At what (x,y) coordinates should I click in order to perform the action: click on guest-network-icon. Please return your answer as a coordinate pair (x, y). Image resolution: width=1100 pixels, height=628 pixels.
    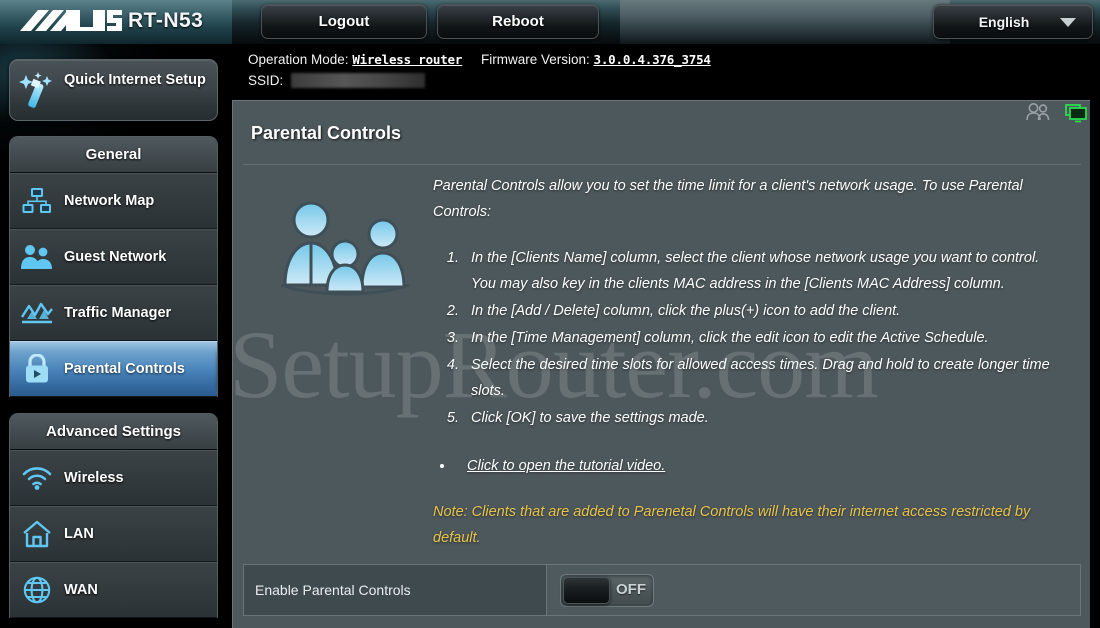
    Looking at the image, I should click on (37, 257).